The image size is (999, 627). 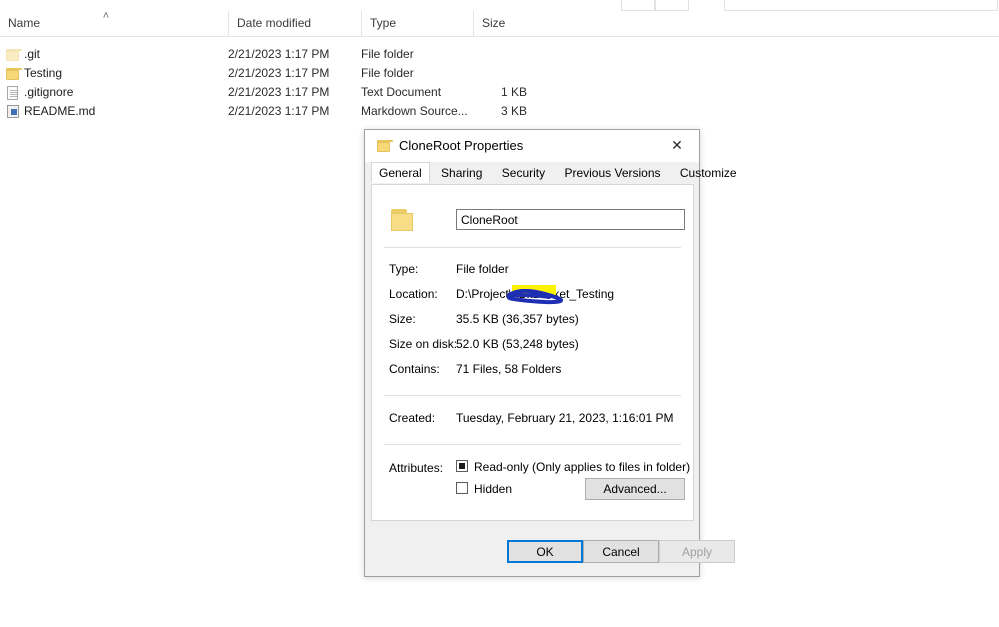 What do you see at coordinates (616, 294) in the screenshot?
I see `property-value: D:\Project\ \BitBucket_Testing` at bounding box center [616, 294].